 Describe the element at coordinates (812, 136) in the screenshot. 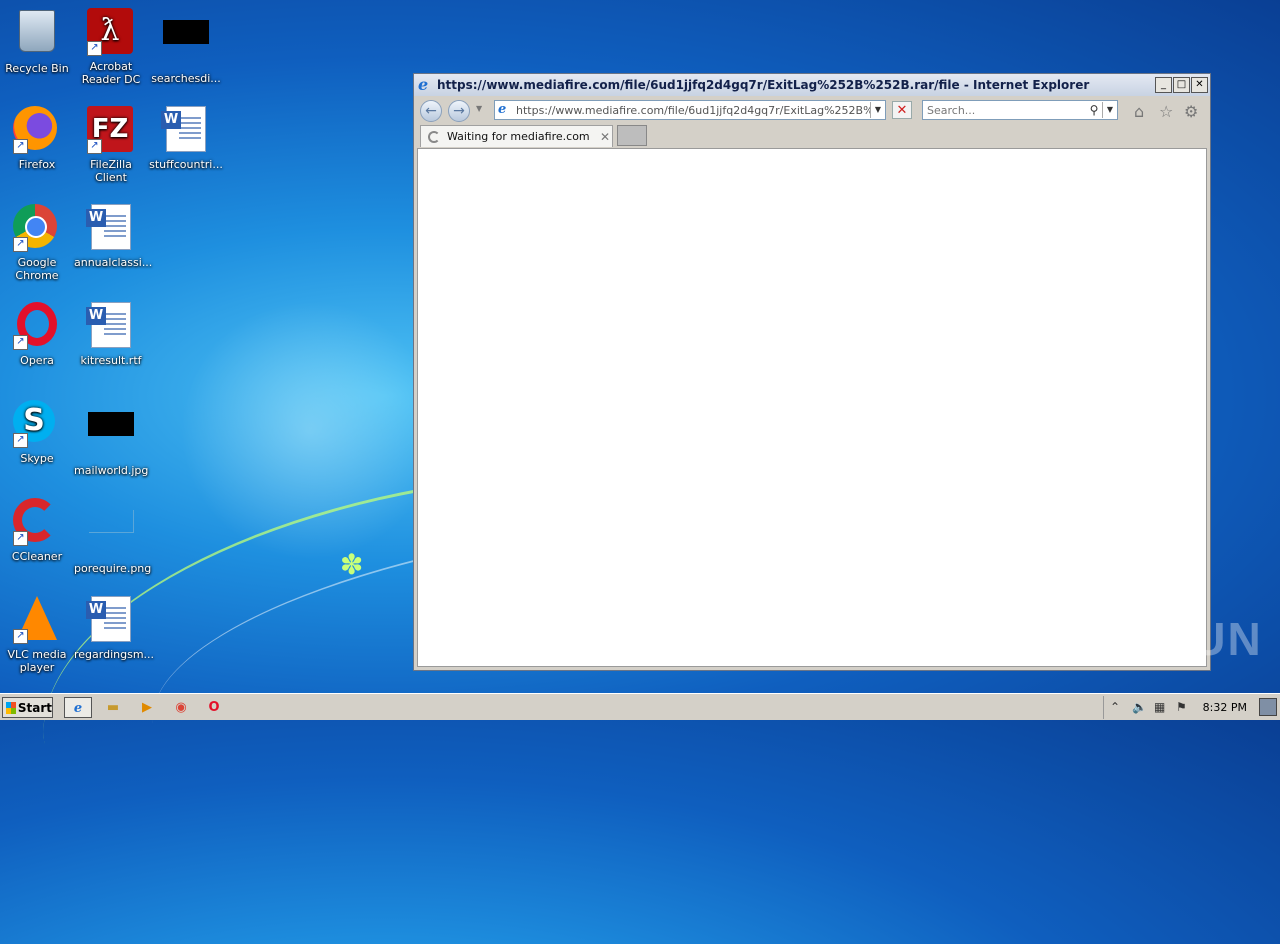

I see `tab-row: Waiting for mediafire.com ✕` at that location.